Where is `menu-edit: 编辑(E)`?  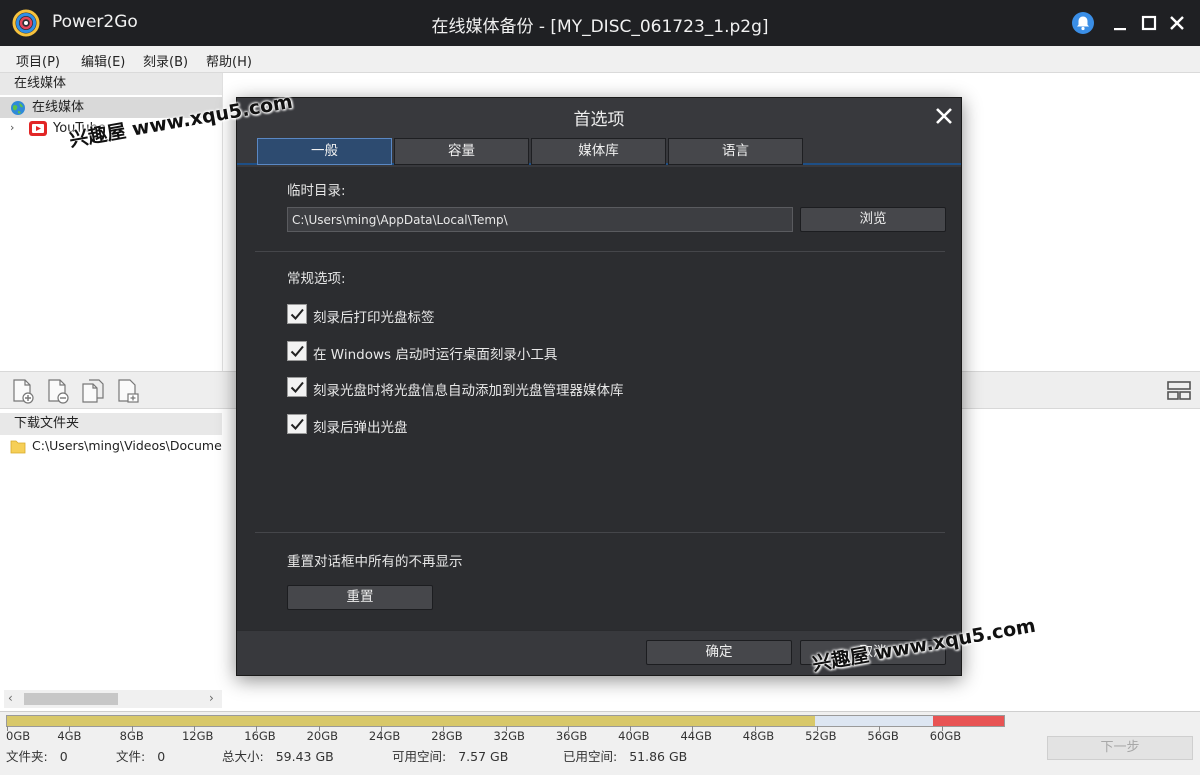
menu-edit: 编辑(E) is located at coordinates (103, 60).